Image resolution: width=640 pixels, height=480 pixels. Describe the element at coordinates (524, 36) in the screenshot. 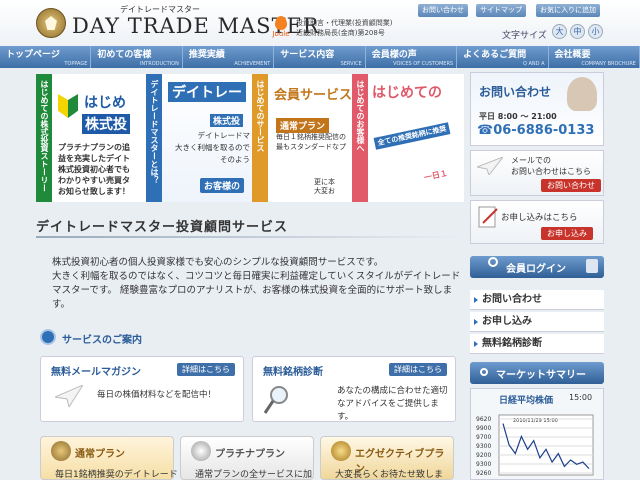

I see `font-size-label: 文字サイズ` at that location.